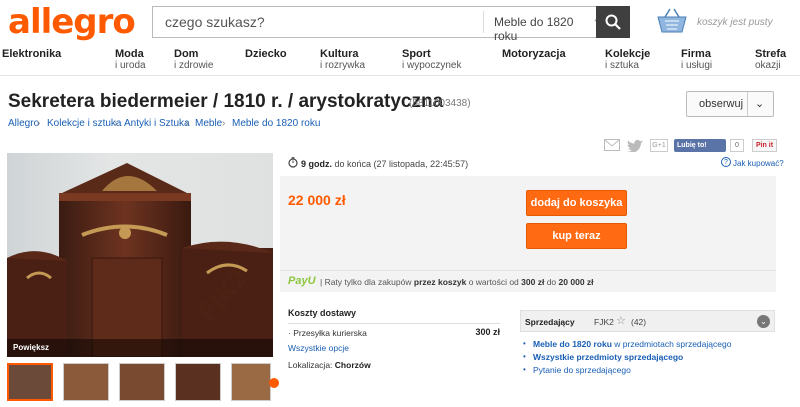 This screenshot has width=800, height=407. I want to click on like-count: 0, so click(737, 145).